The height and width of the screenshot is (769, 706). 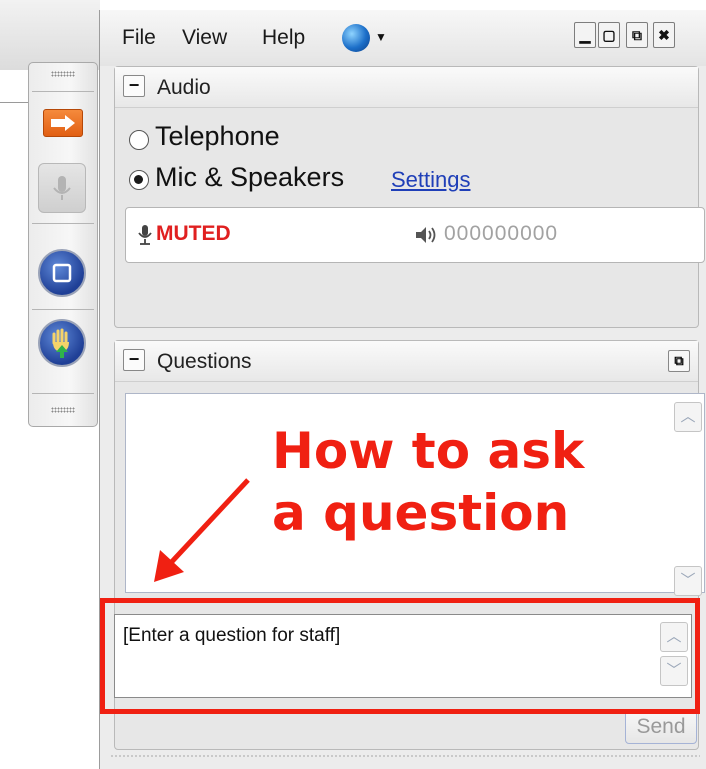 I want to click on send-button: Send, so click(x=661, y=727).